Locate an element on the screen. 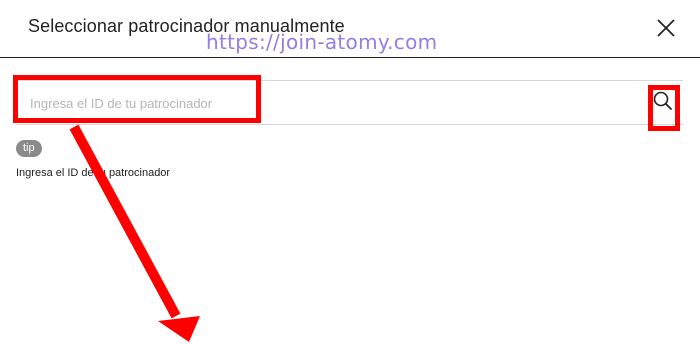 The image size is (700, 344). close-button is located at coordinates (666, 28).